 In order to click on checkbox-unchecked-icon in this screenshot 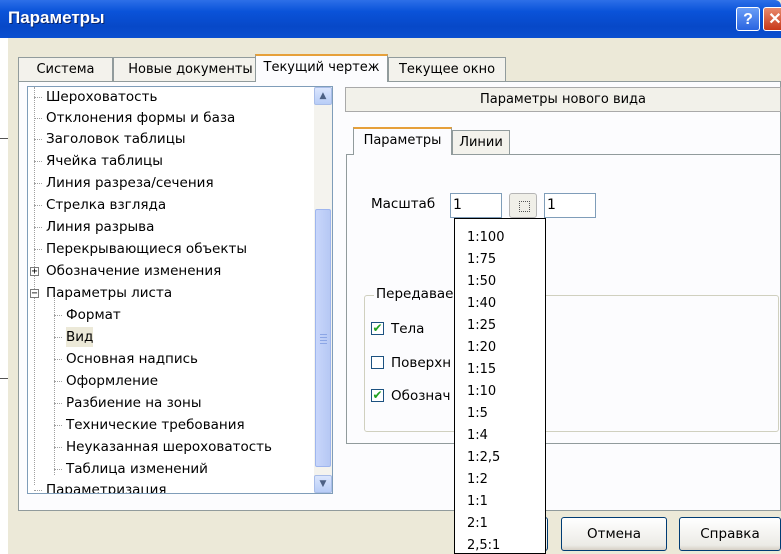, I will do `click(377, 362)`.